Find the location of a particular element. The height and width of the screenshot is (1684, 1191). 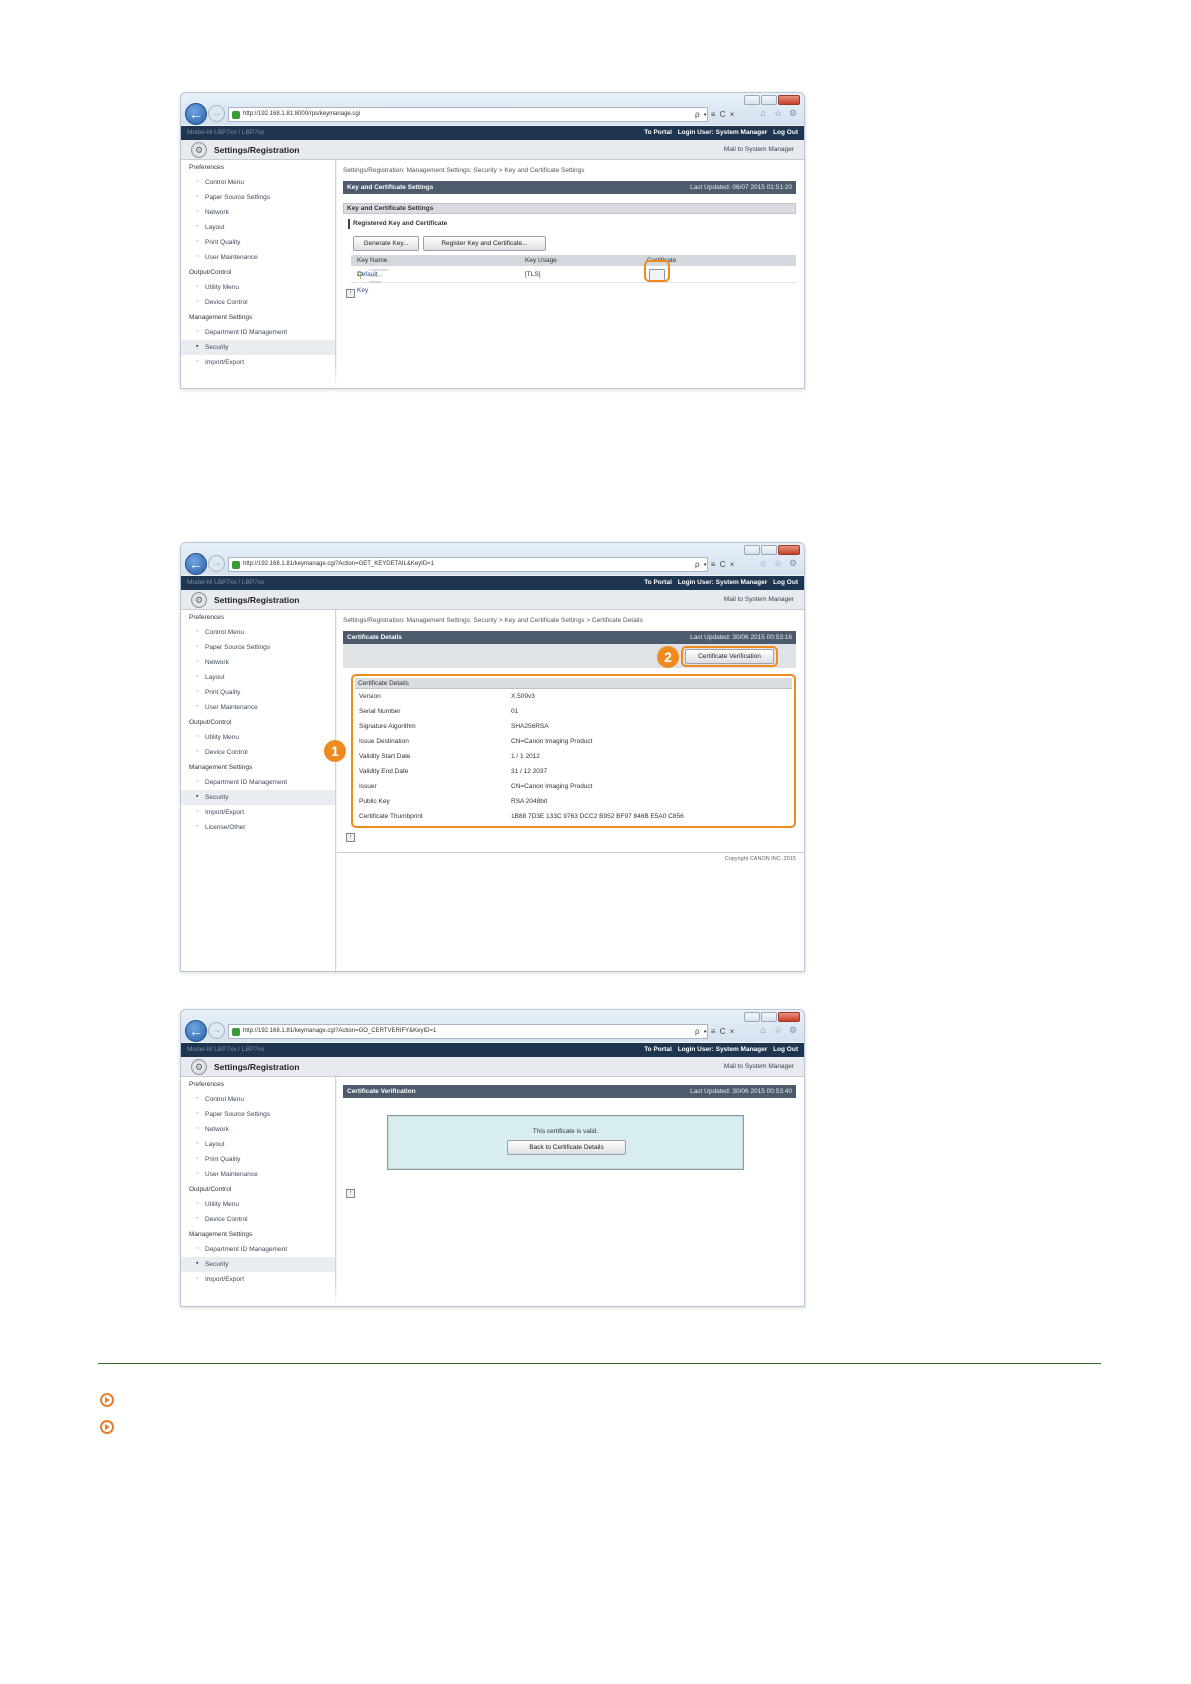

app-title: Settings/Registration is located at coordinates (257, 1067).